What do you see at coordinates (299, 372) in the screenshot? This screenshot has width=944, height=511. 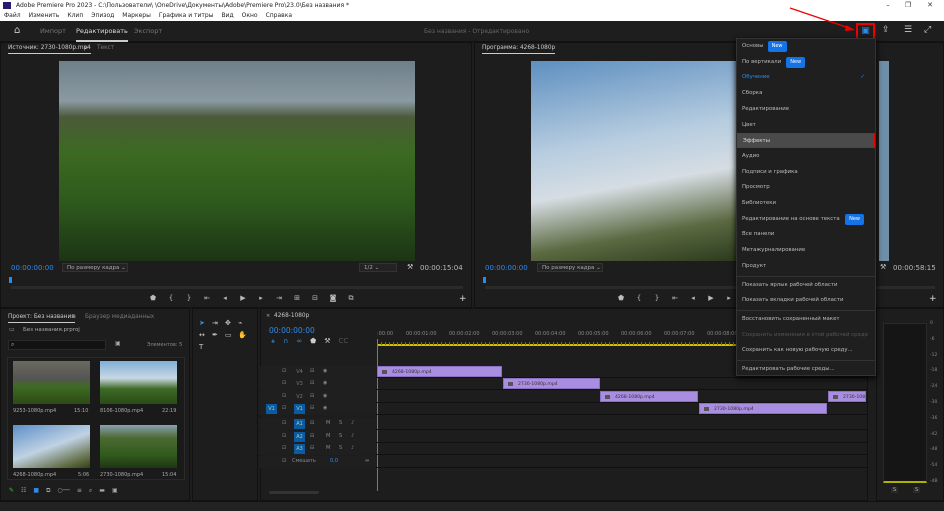 I see `track-target-button: V4` at bounding box center [299, 372].